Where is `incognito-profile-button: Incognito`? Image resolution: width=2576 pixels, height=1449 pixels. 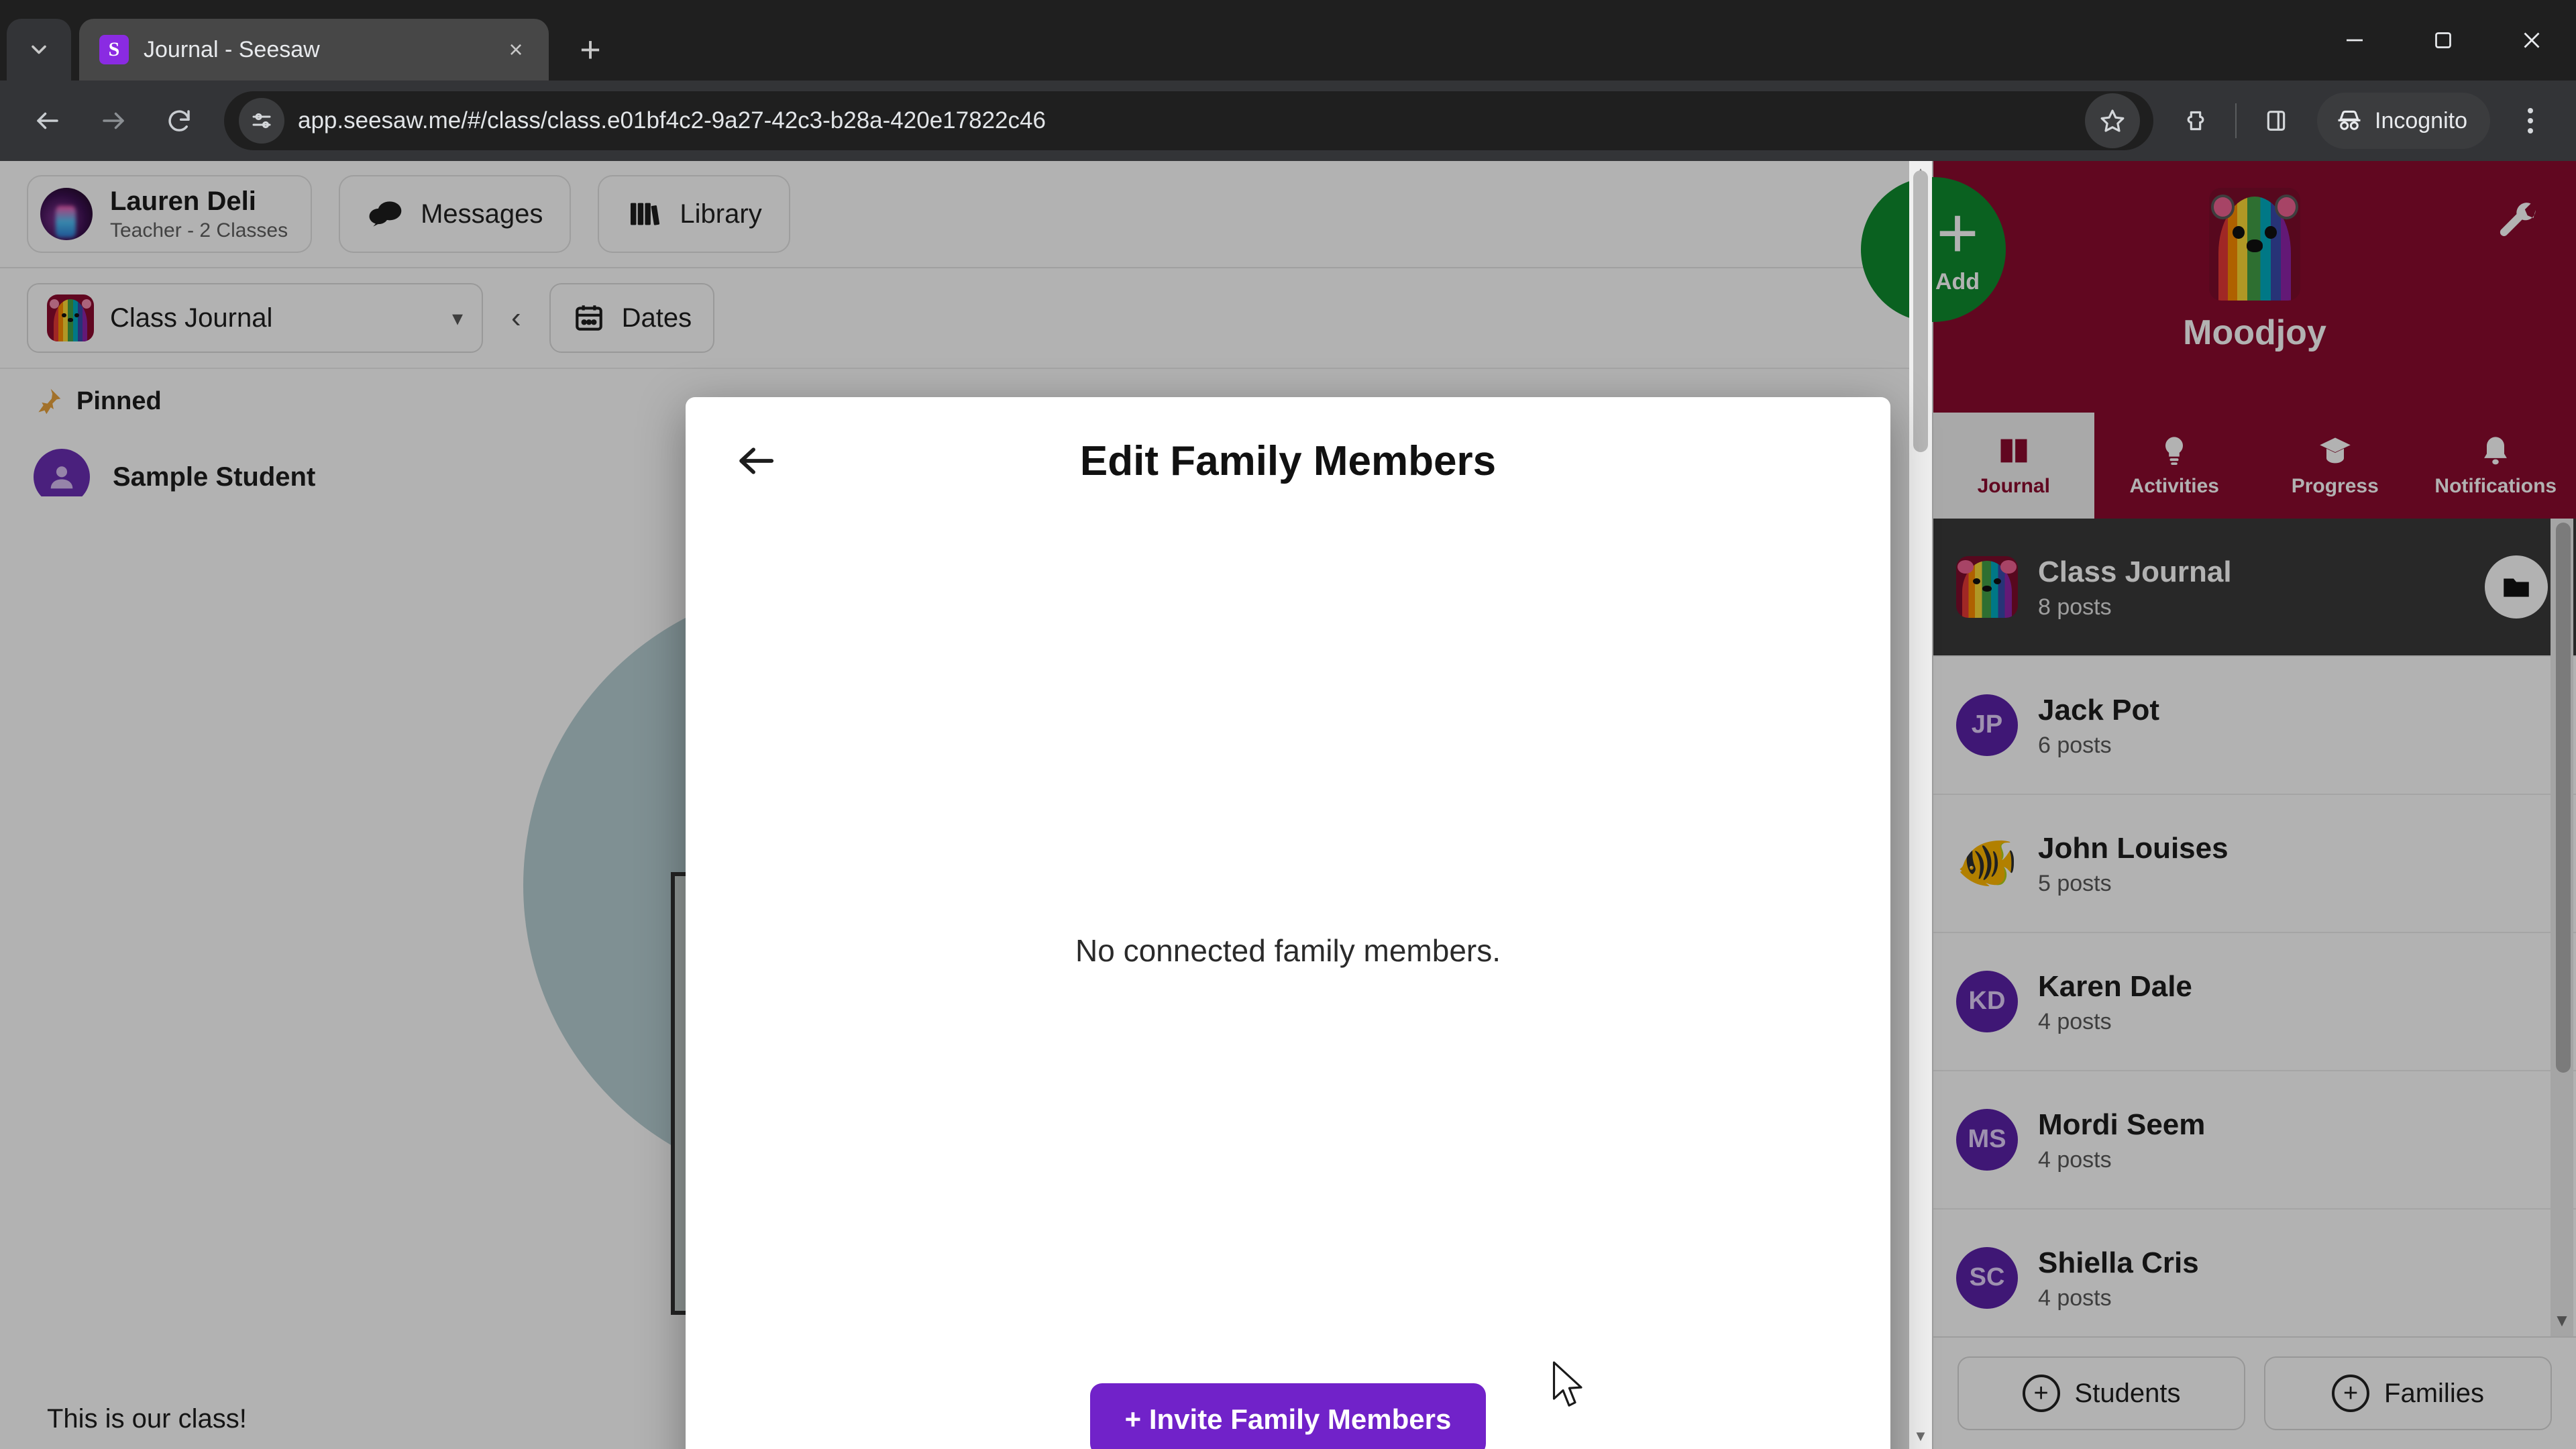 incognito-profile-button: Incognito is located at coordinates (2403, 121).